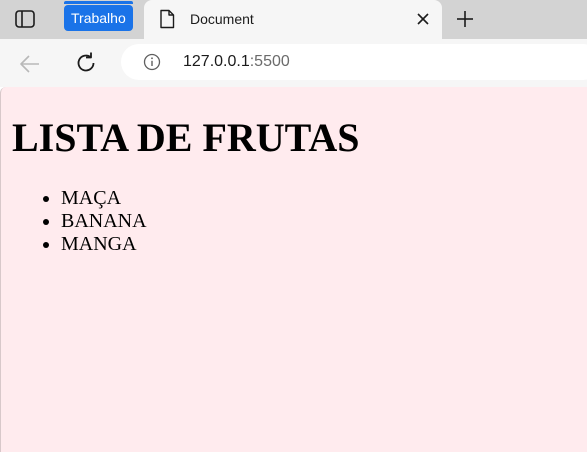  I want to click on url-text: 127.0.0.1:5500, so click(236, 62).